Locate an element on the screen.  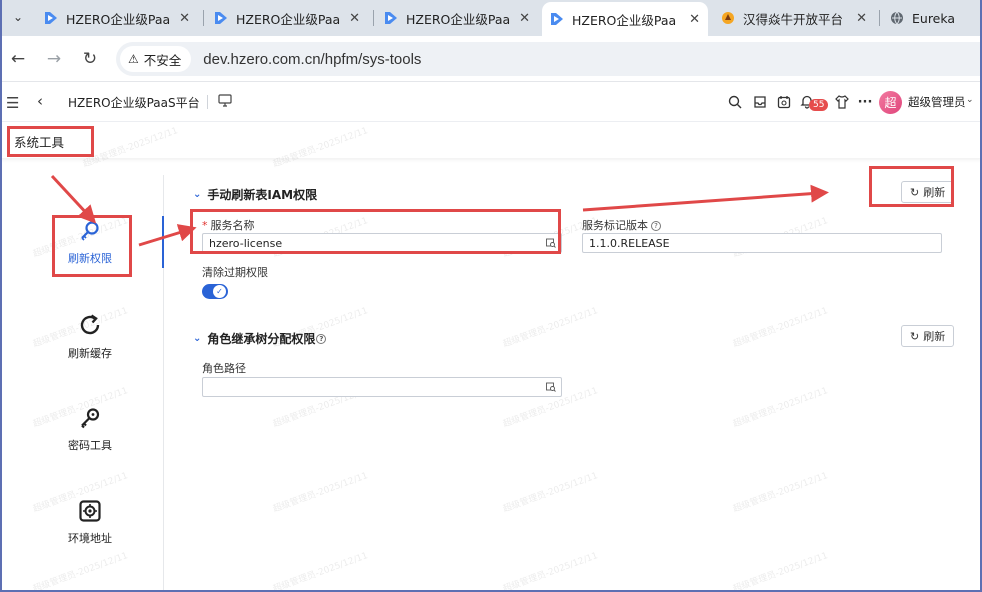
tab-title: Eureka is located at coordinates (934, 18).